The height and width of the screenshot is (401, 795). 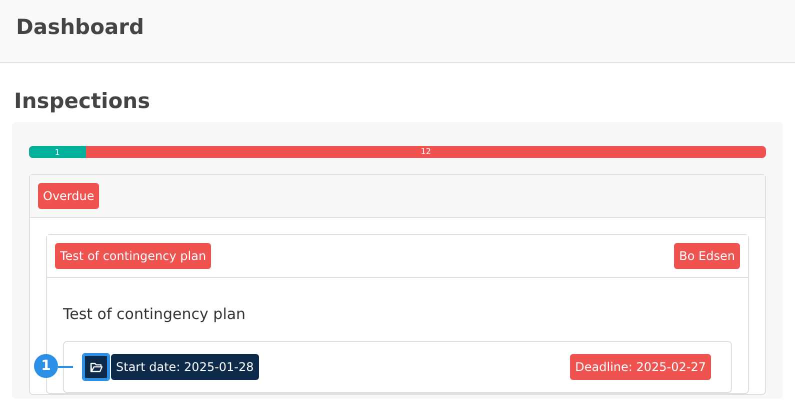 What do you see at coordinates (640, 367) in the screenshot?
I see `deadline-badge: Deadline: 2025-02-27` at bounding box center [640, 367].